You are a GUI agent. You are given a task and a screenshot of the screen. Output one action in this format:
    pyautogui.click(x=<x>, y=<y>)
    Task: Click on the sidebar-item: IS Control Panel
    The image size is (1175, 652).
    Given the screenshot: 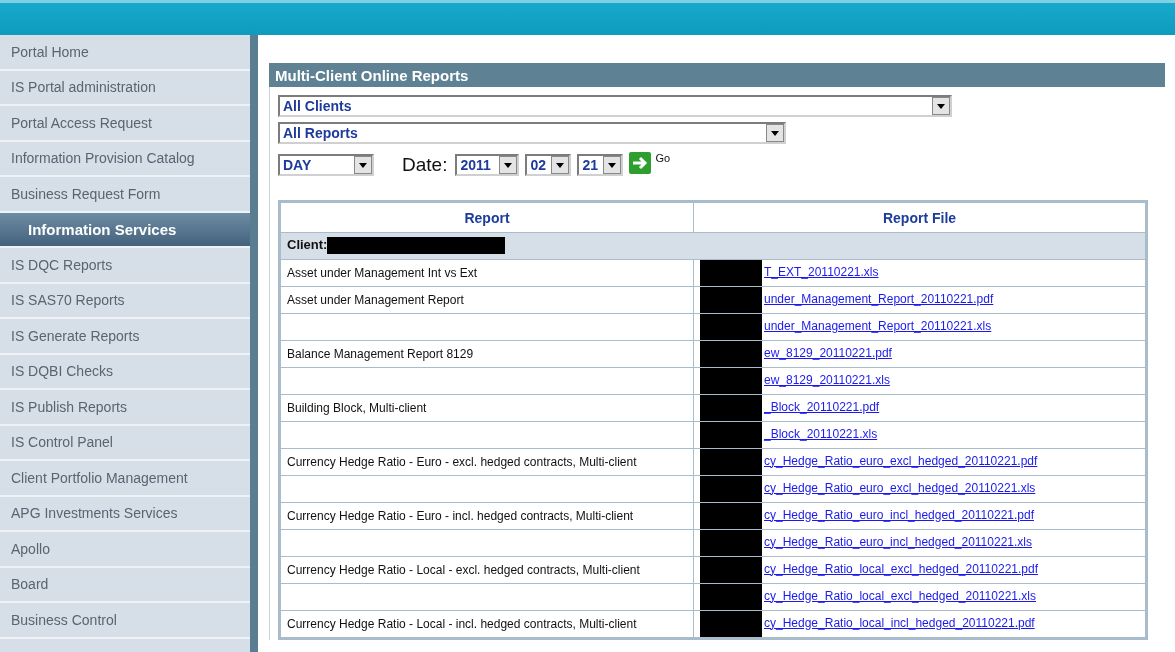 What is the action you would take?
    pyautogui.click(x=125, y=443)
    